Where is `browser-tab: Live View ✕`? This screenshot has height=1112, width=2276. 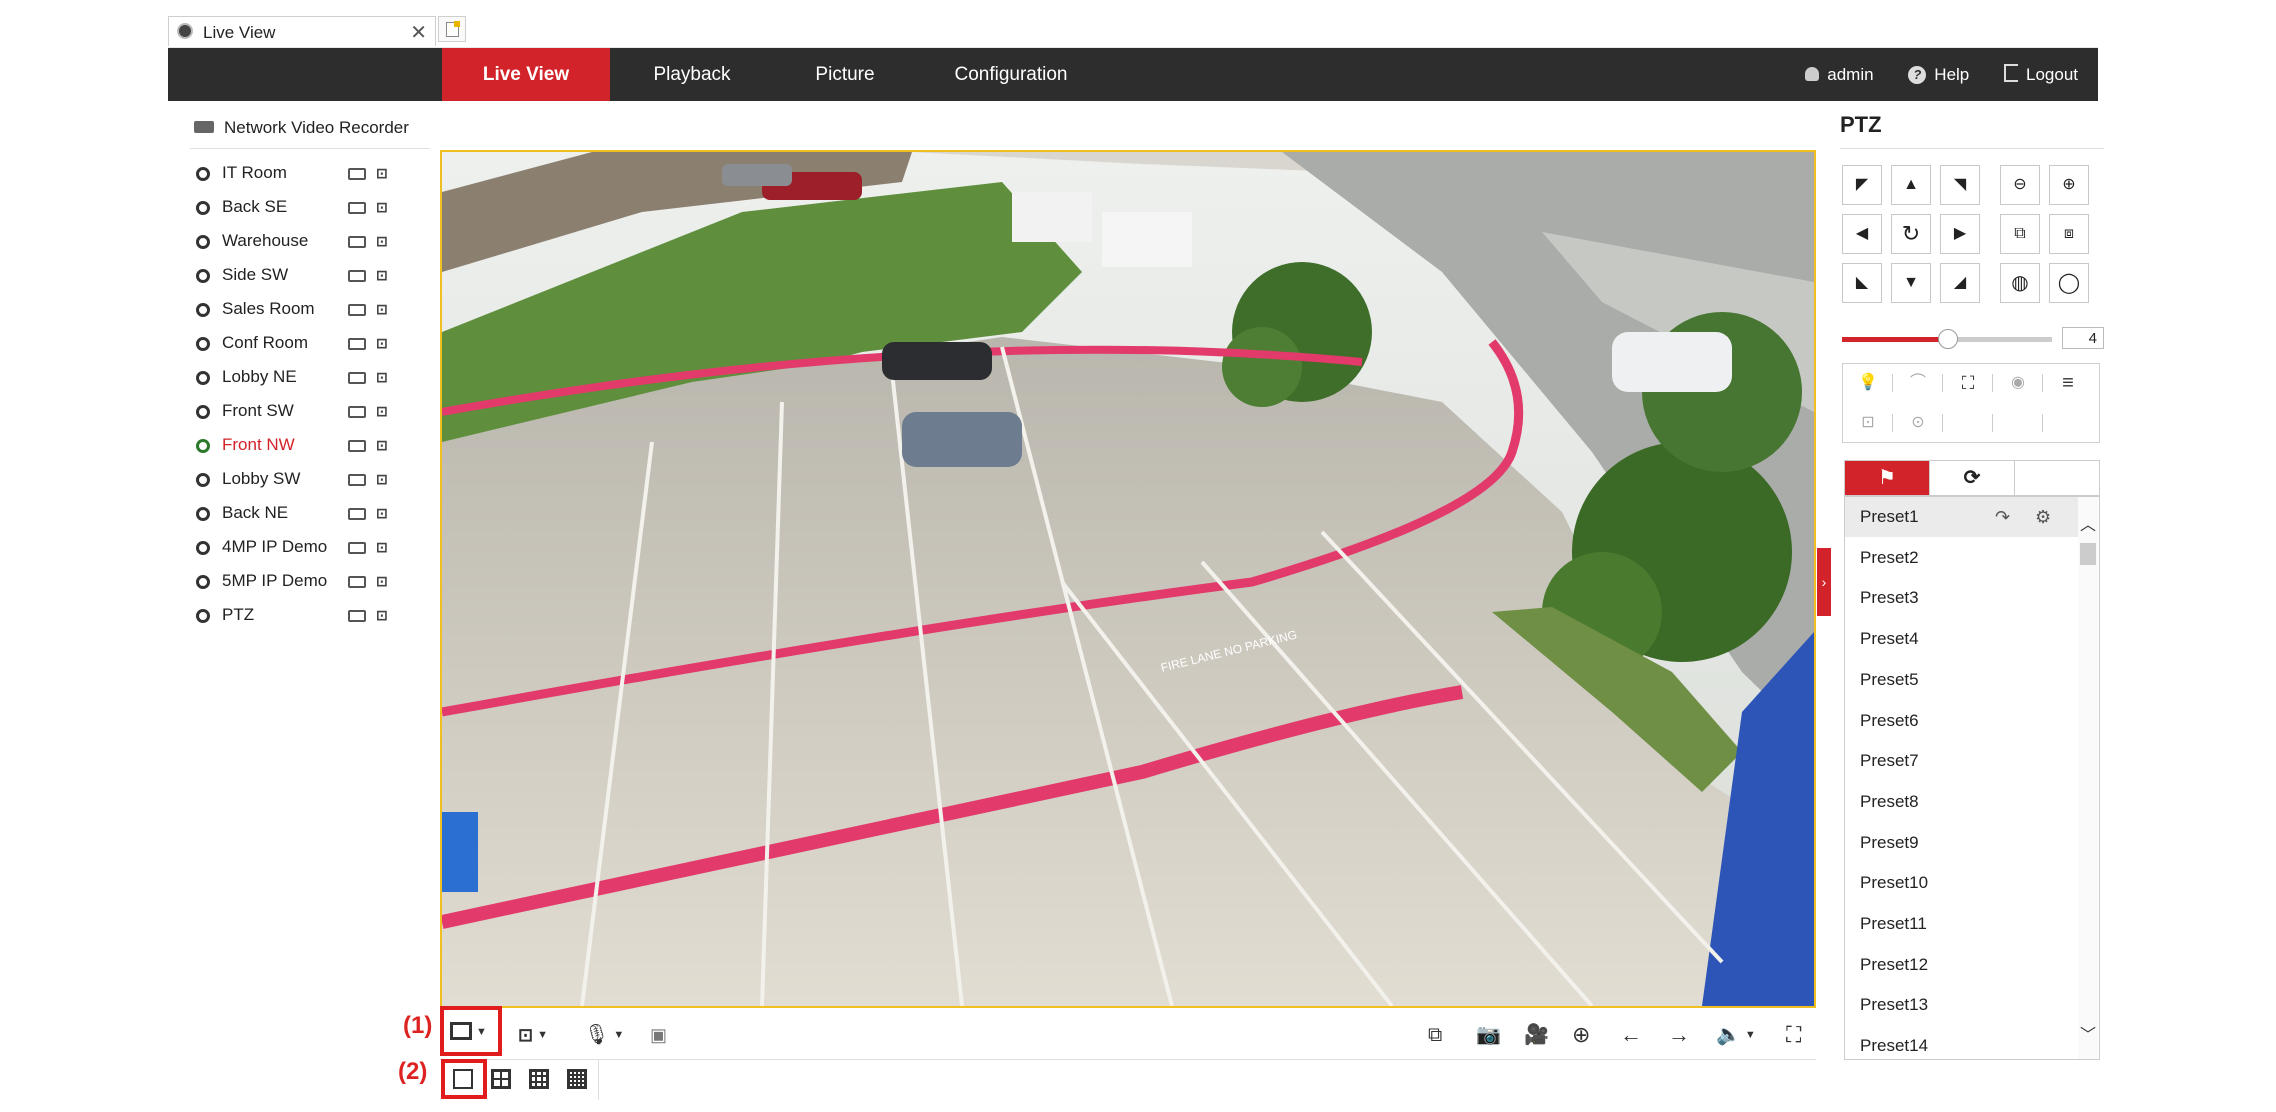 browser-tab: Live View ✕ is located at coordinates (302, 31).